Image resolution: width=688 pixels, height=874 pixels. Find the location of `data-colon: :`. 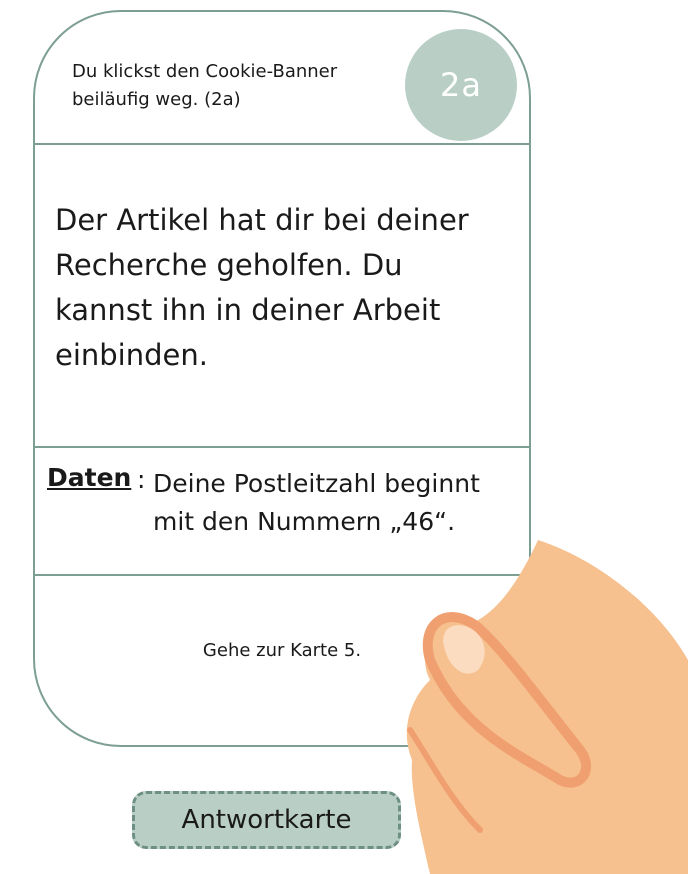

data-colon: : is located at coordinates (141, 479).